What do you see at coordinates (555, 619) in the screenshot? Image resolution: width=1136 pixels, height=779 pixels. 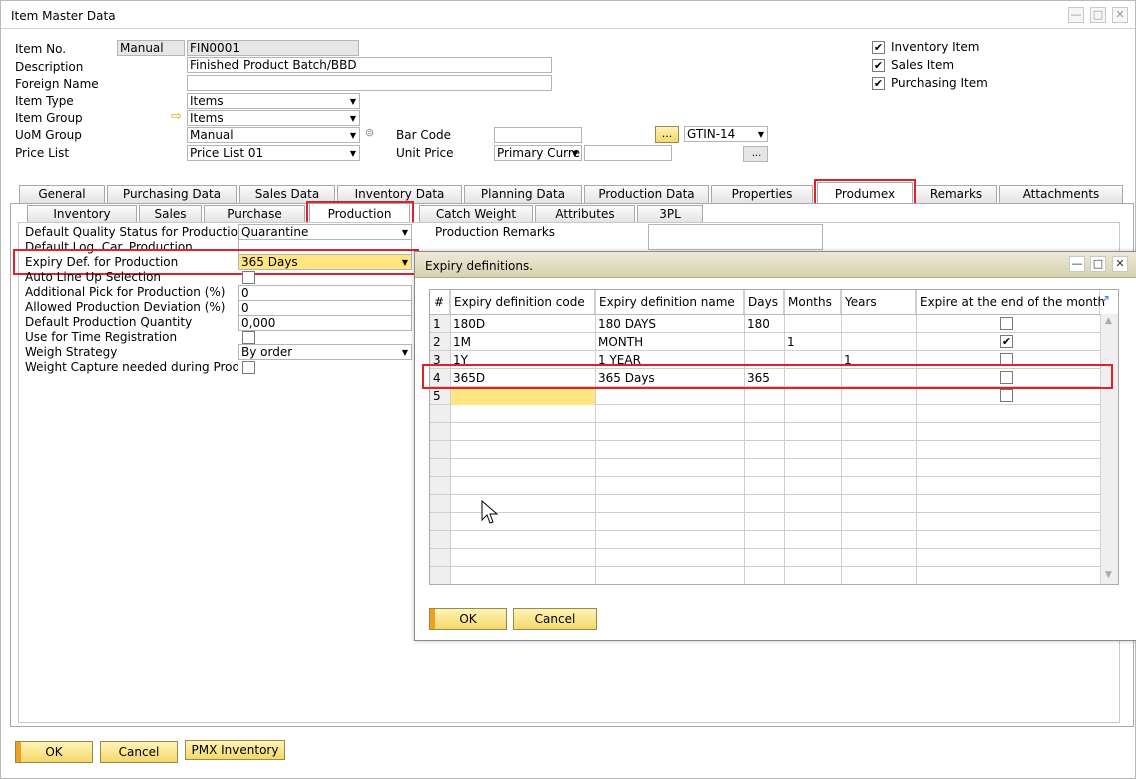 I see `dialog-cancel-button: Cancel` at bounding box center [555, 619].